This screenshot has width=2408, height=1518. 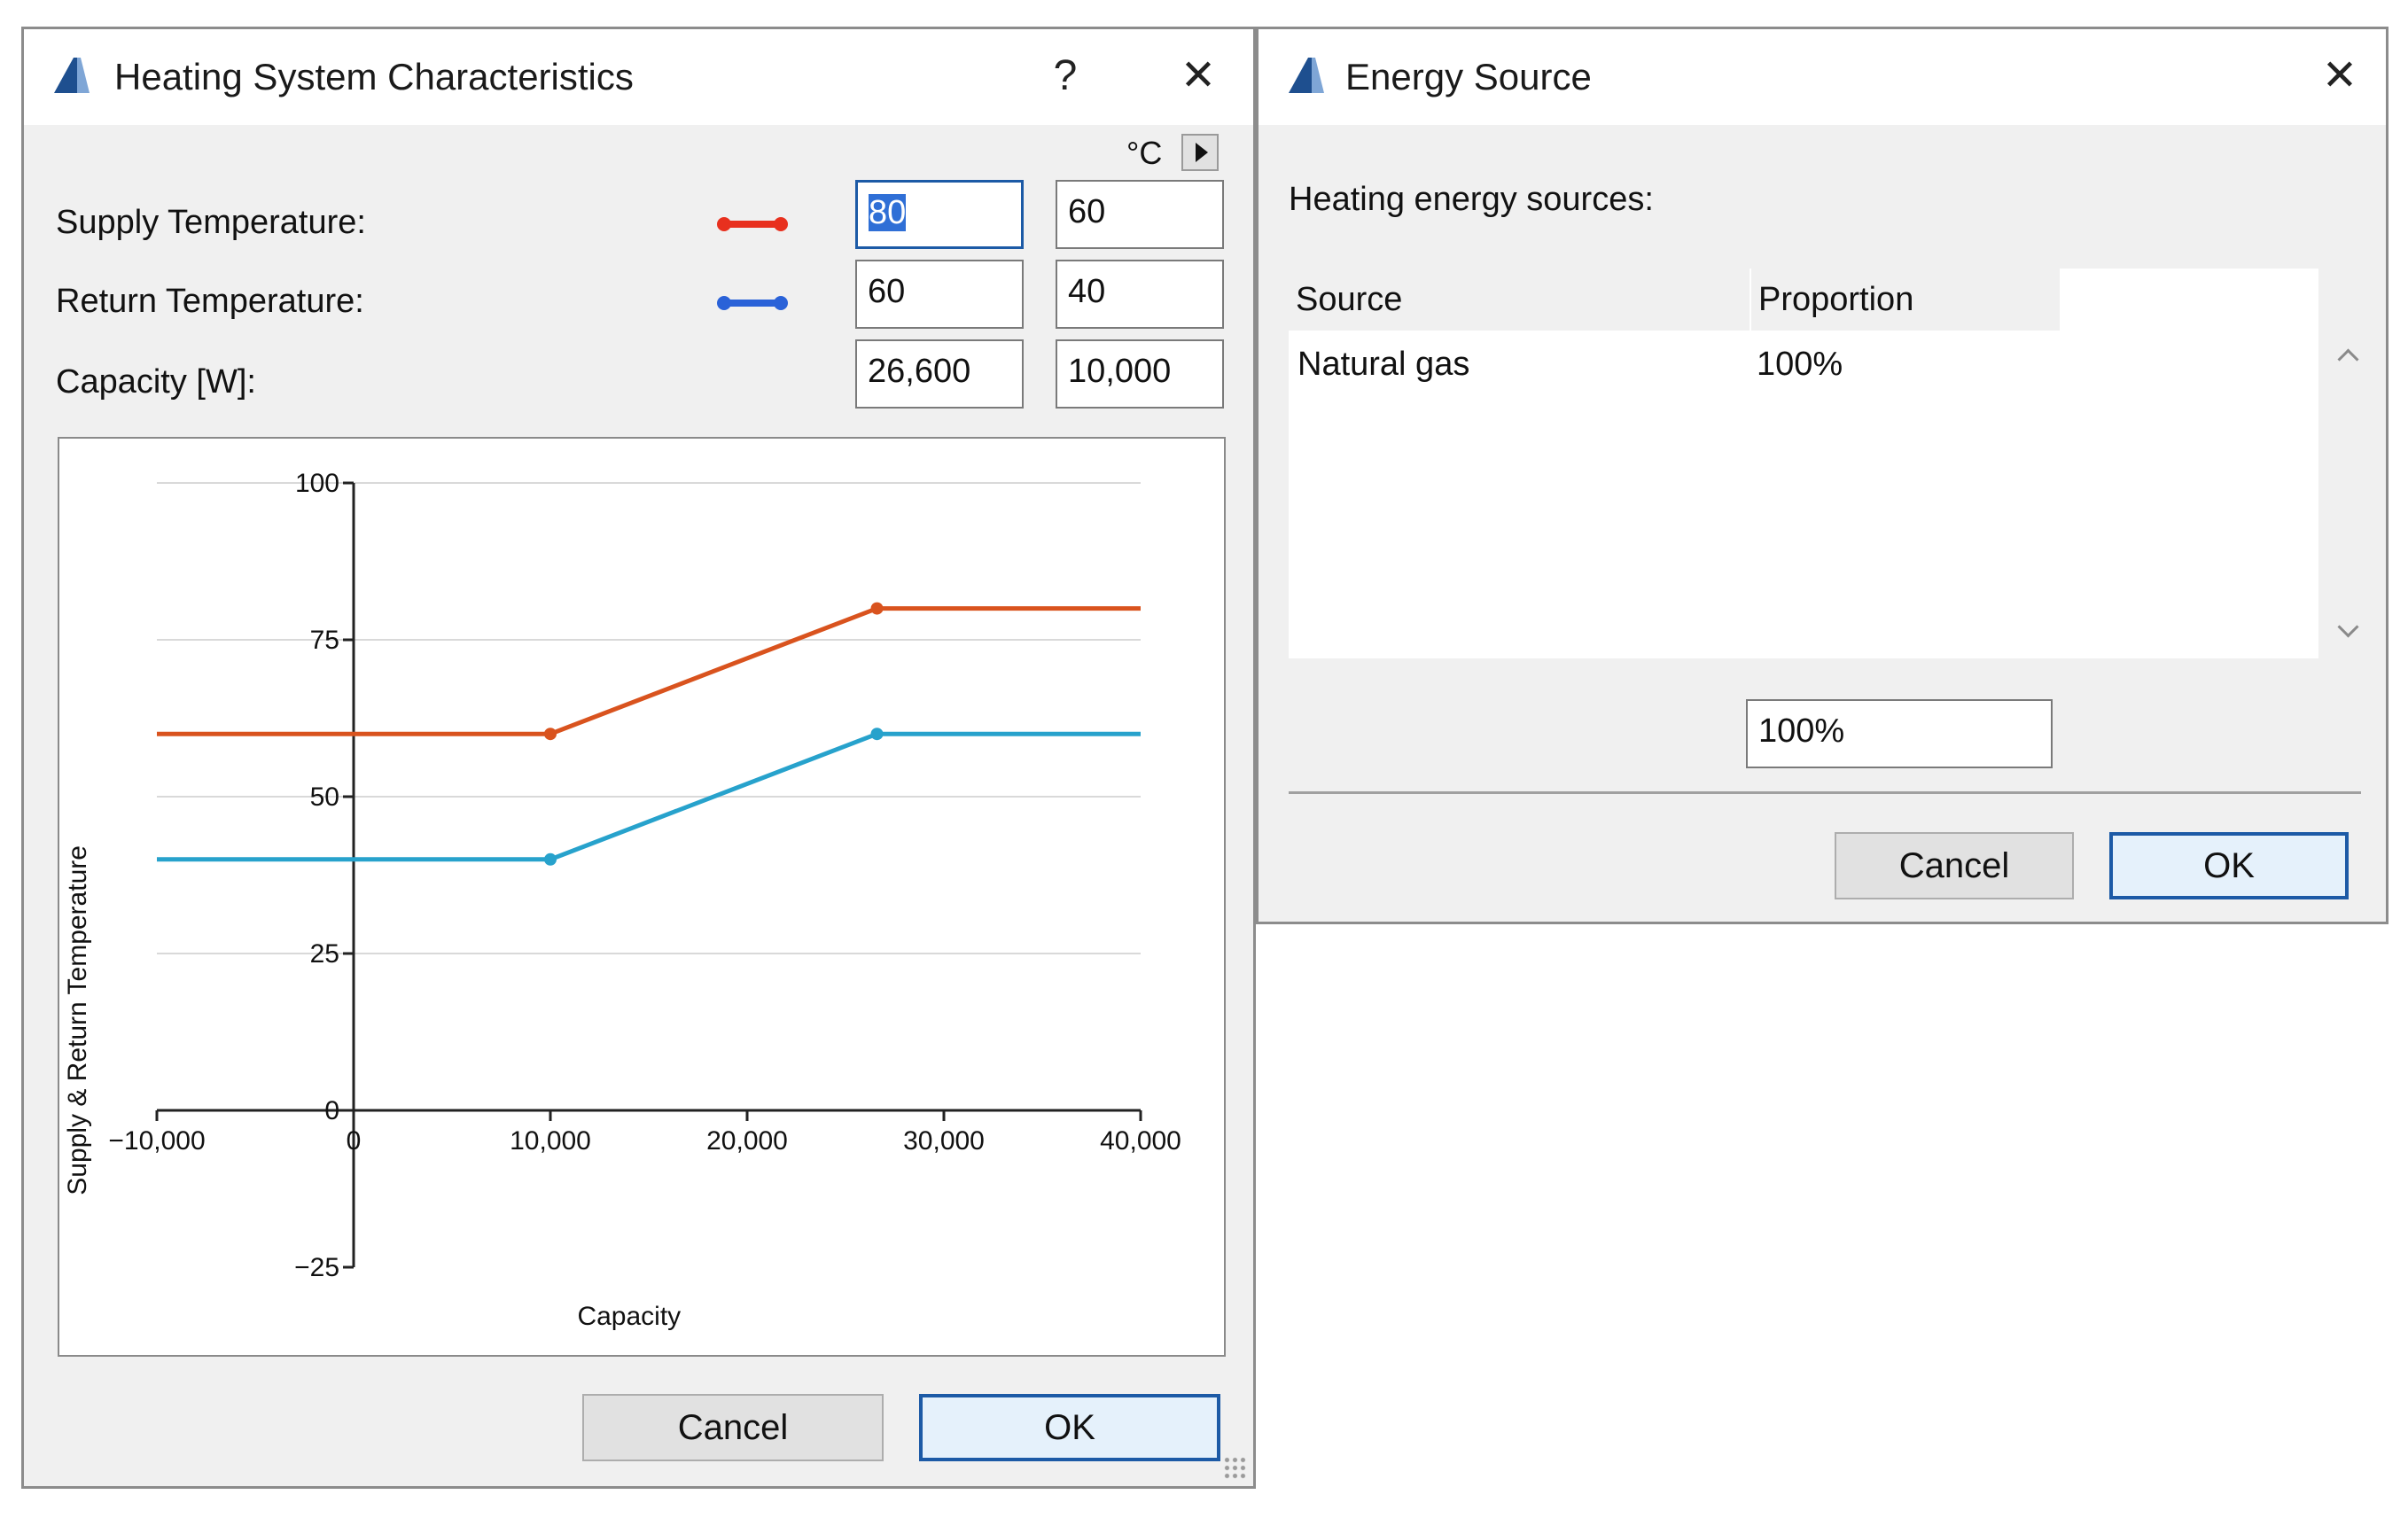 What do you see at coordinates (550, 1141) in the screenshot?
I see `x-tick-label: 10,000` at bounding box center [550, 1141].